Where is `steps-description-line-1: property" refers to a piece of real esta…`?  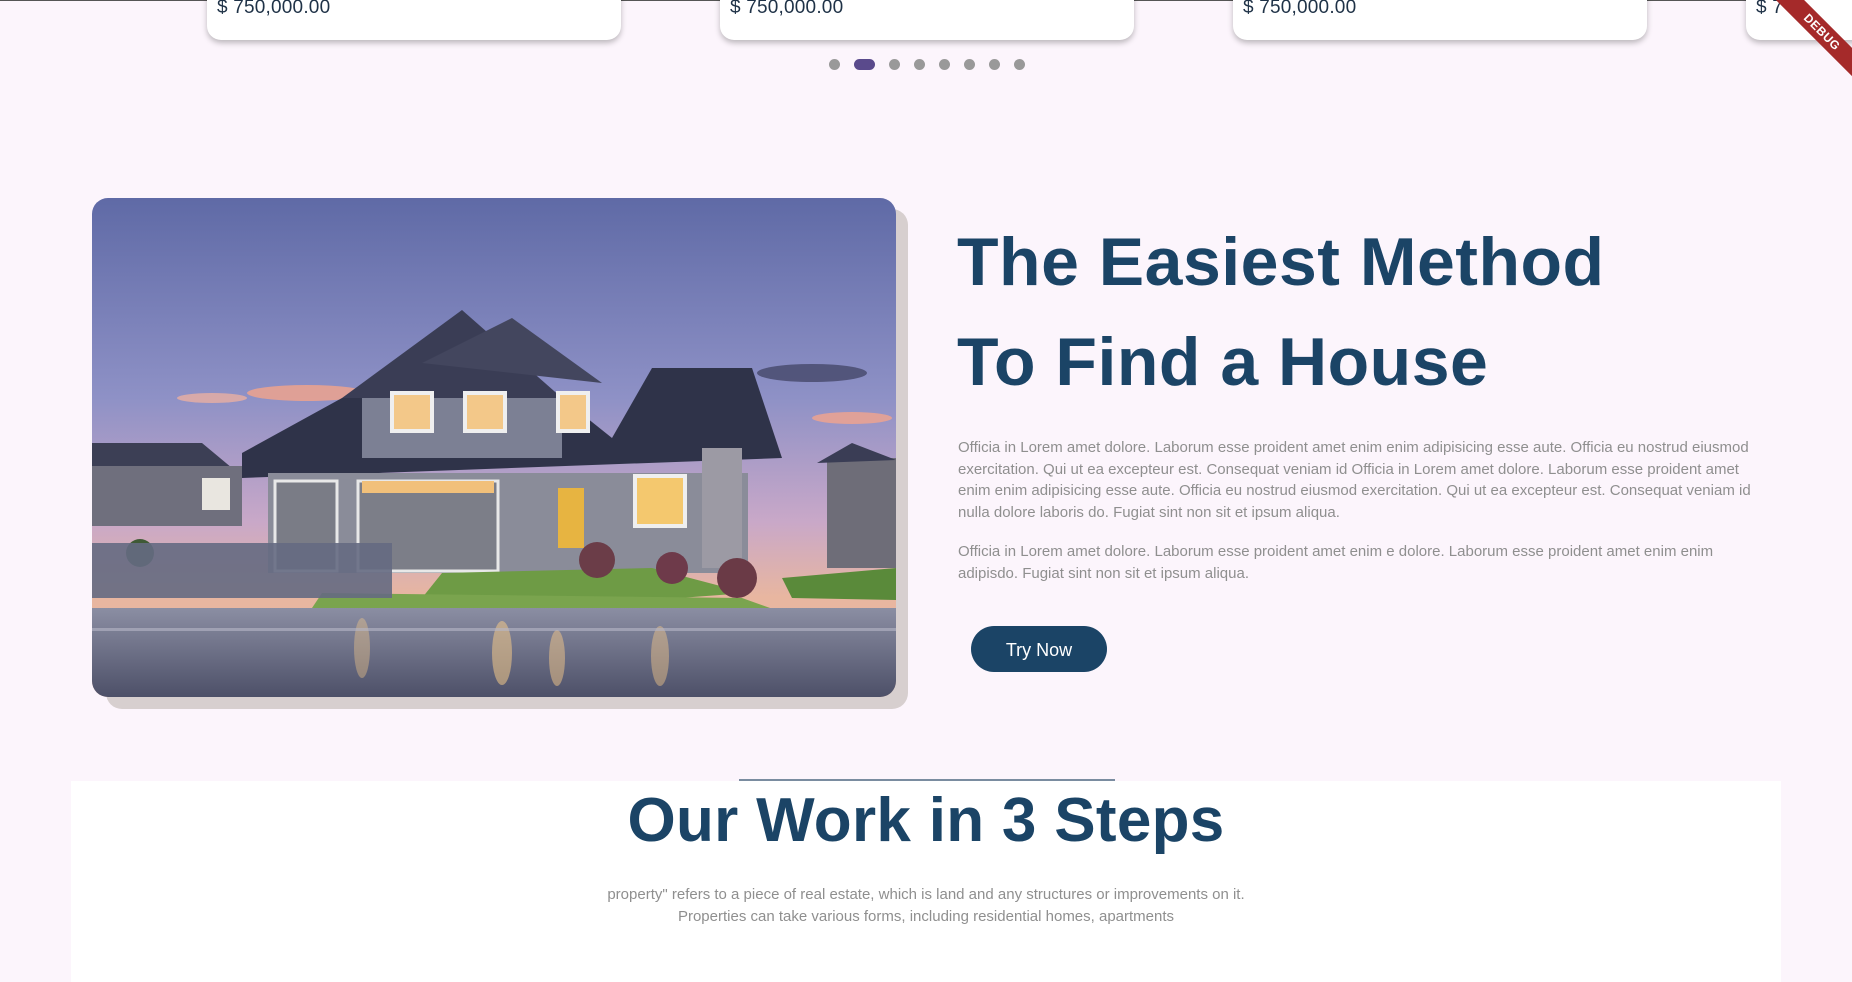 steps-description-line-1: property" refers to a piece of real esta… is located at coordinates (926, 894).